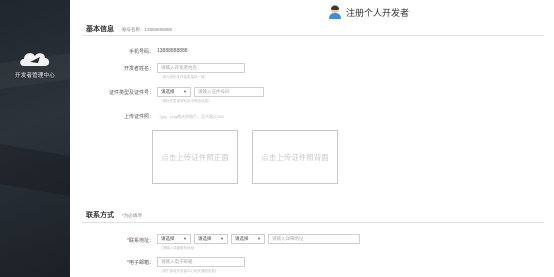 The image size is (554, 277). I want to click on address-input: 请输入详细地址, so click(314, 239).